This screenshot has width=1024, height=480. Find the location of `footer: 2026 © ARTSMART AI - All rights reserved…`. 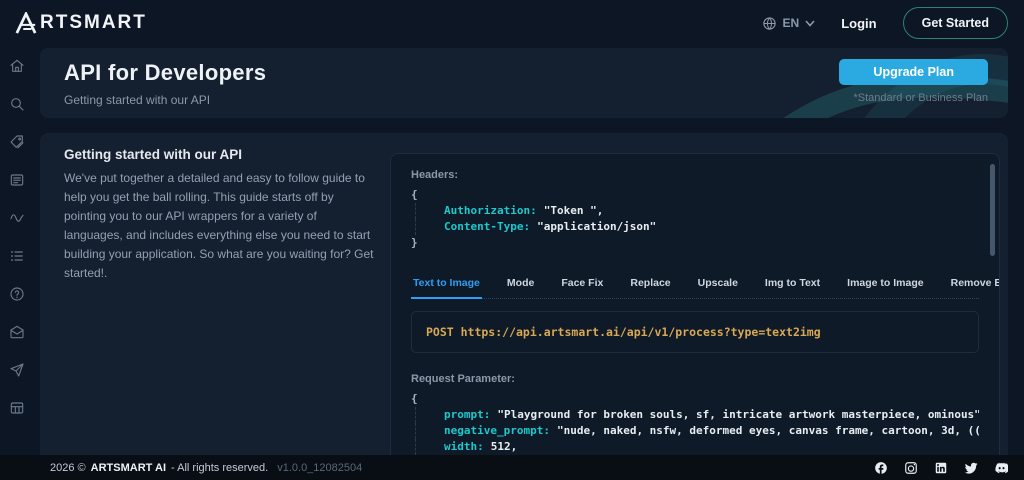

footer: 2026 © ARTSMART AI - All rights reserved… is located at coordinates (512, 467).